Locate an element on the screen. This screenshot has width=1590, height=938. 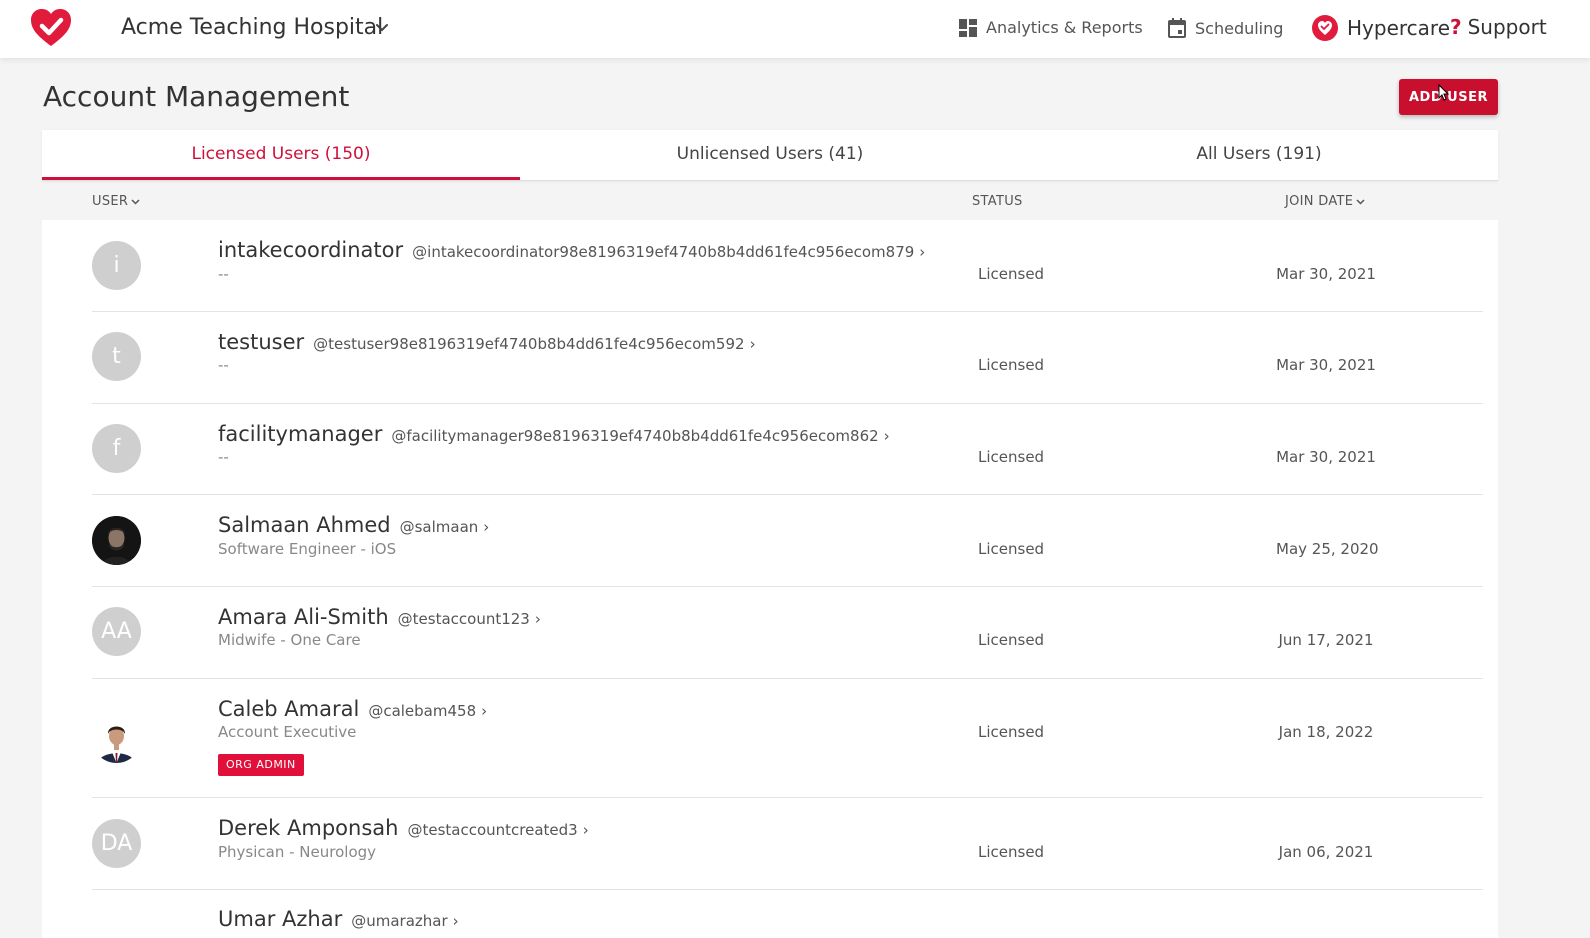
user-handle: @umarazhar is located at coordinates (399, 921).